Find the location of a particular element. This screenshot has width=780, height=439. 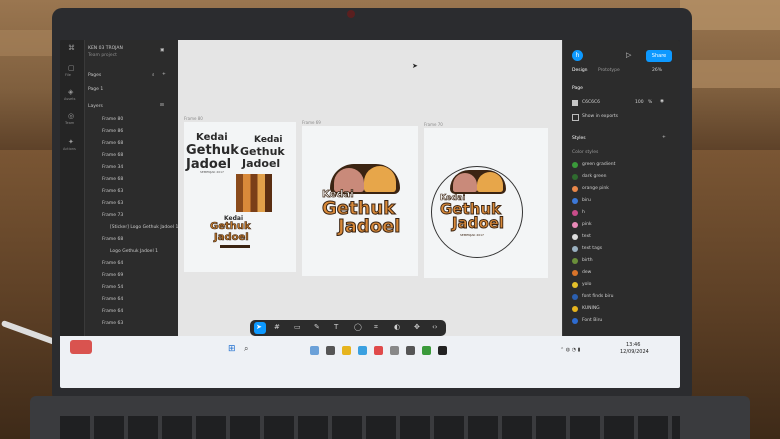

color-style-name: h is located at coordinates (583, 212).